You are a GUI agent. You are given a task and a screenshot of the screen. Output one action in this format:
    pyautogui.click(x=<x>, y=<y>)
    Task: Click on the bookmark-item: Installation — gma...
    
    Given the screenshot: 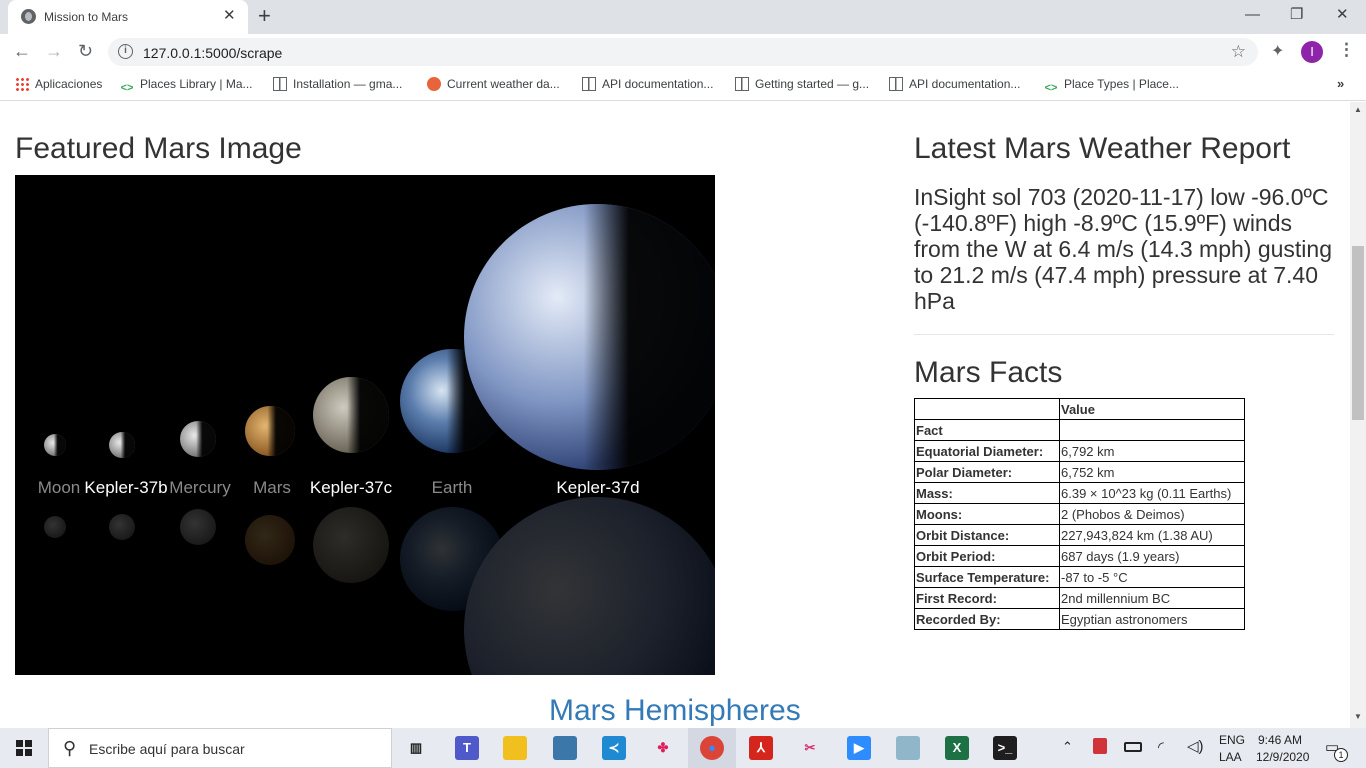 What is the action you would take?
    pyautogui.click(x=337, y=84)
    